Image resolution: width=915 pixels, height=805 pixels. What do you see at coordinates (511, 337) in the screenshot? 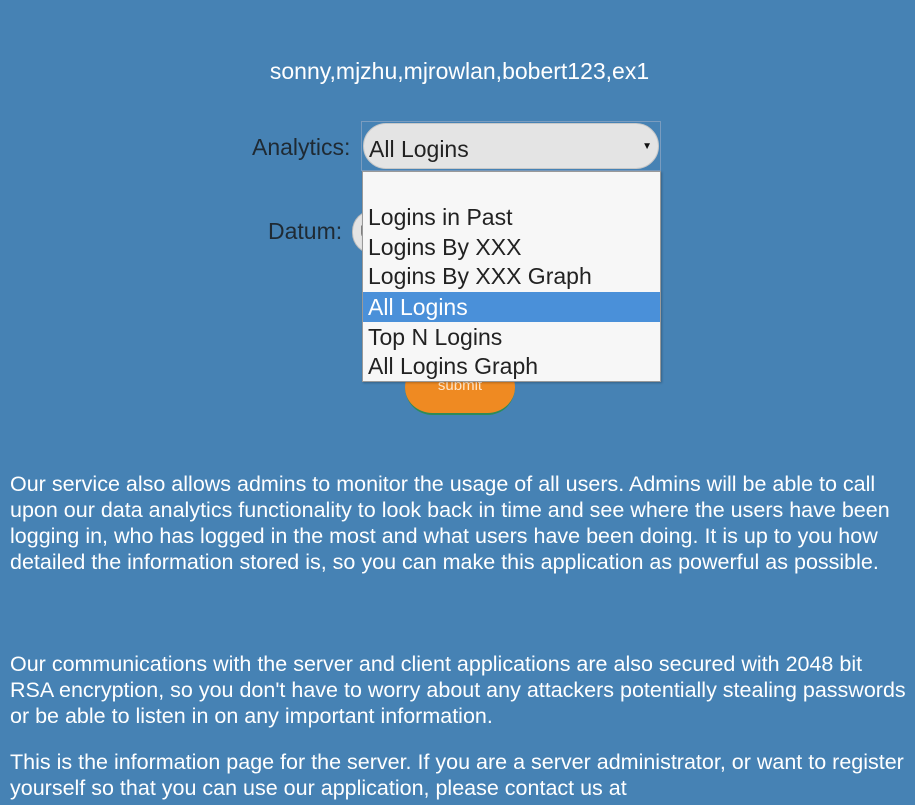
I see `dropdown-option-top-n-logins: Top N Logins` at bounding box center [511, 337].